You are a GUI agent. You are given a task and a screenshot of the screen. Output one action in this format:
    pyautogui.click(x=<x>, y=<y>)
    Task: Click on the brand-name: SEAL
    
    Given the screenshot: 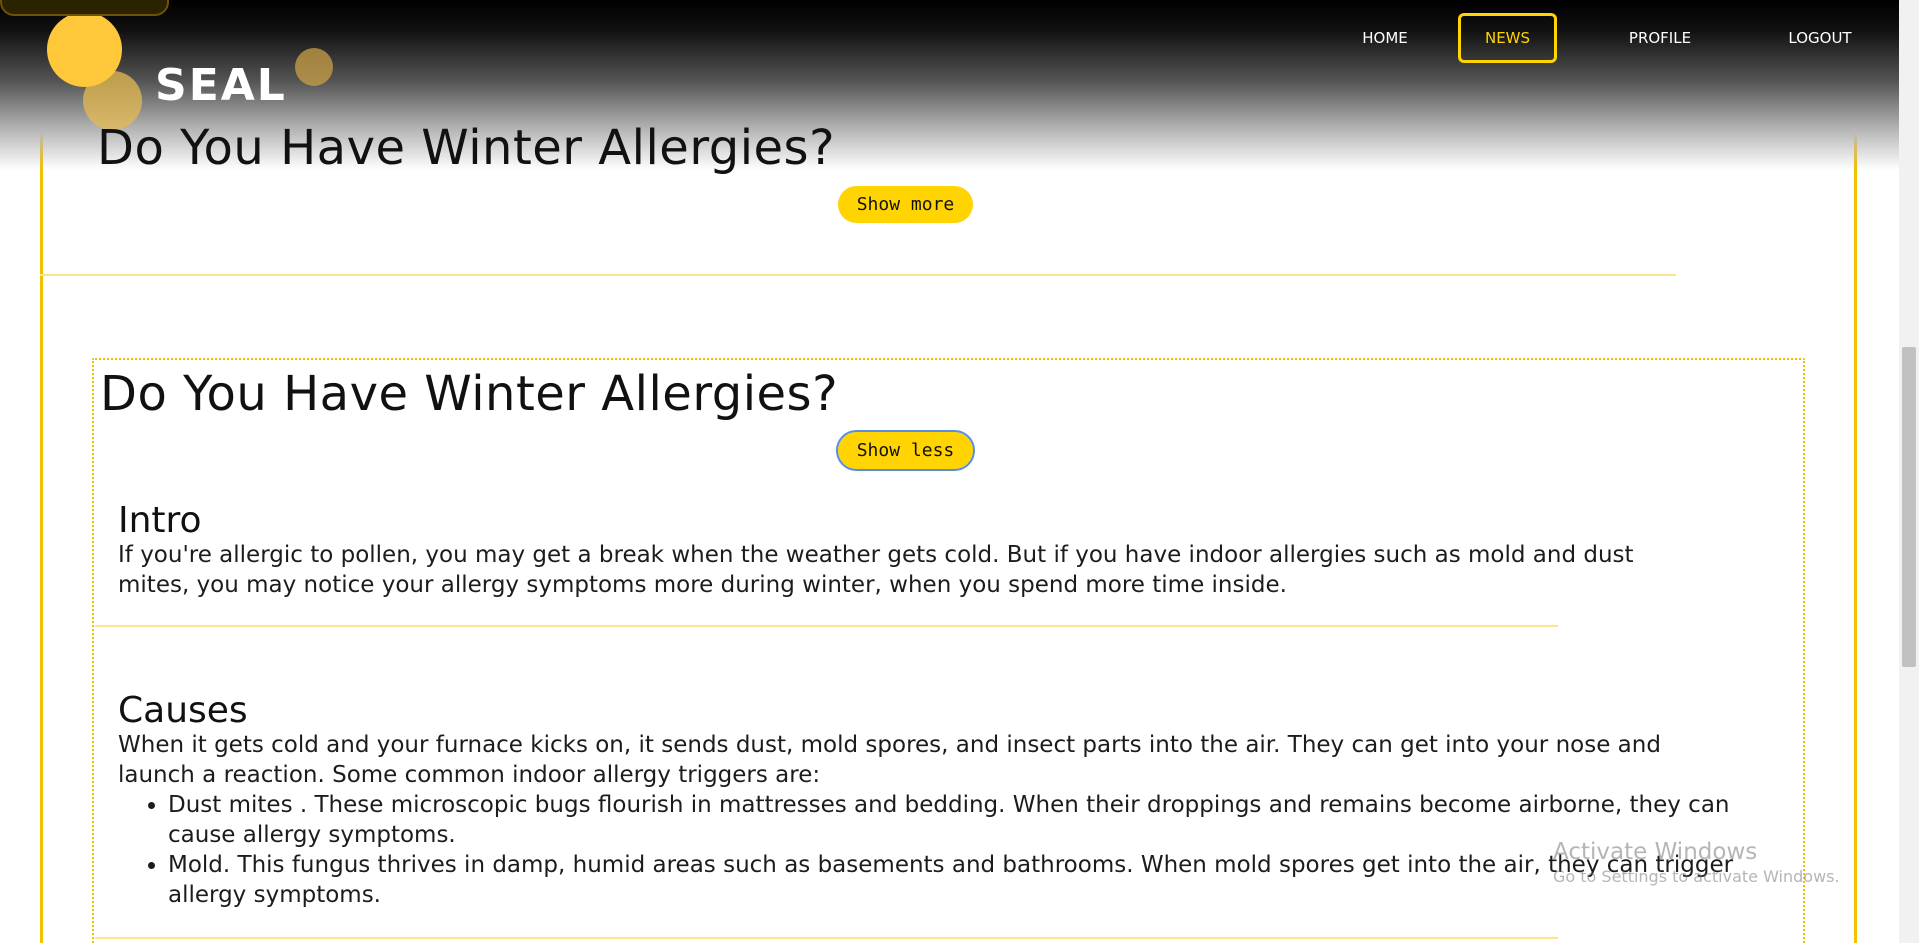 What is the action you would take?
    pyautogui.click(x=221, y=85)
    